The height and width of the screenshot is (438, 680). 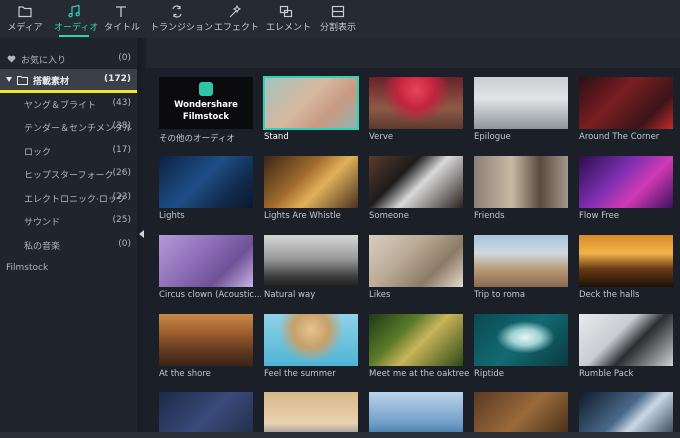 What do you see at coordinates (290, 295) in the screenshot?
I see `tile-label: Natural way` at bounding box center [290, 295].